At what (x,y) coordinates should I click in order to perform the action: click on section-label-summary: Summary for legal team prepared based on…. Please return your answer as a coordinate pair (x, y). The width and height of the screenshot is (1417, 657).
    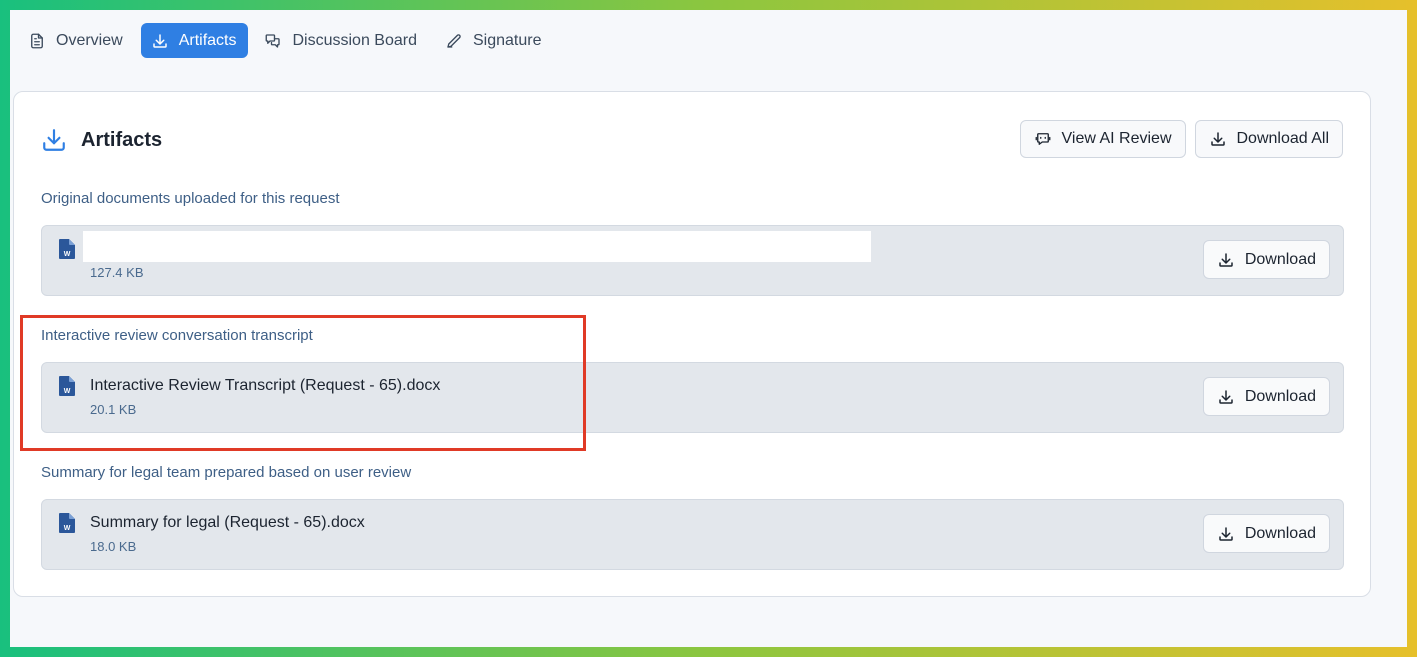
    Looking at the image, I should click on (226, 472).